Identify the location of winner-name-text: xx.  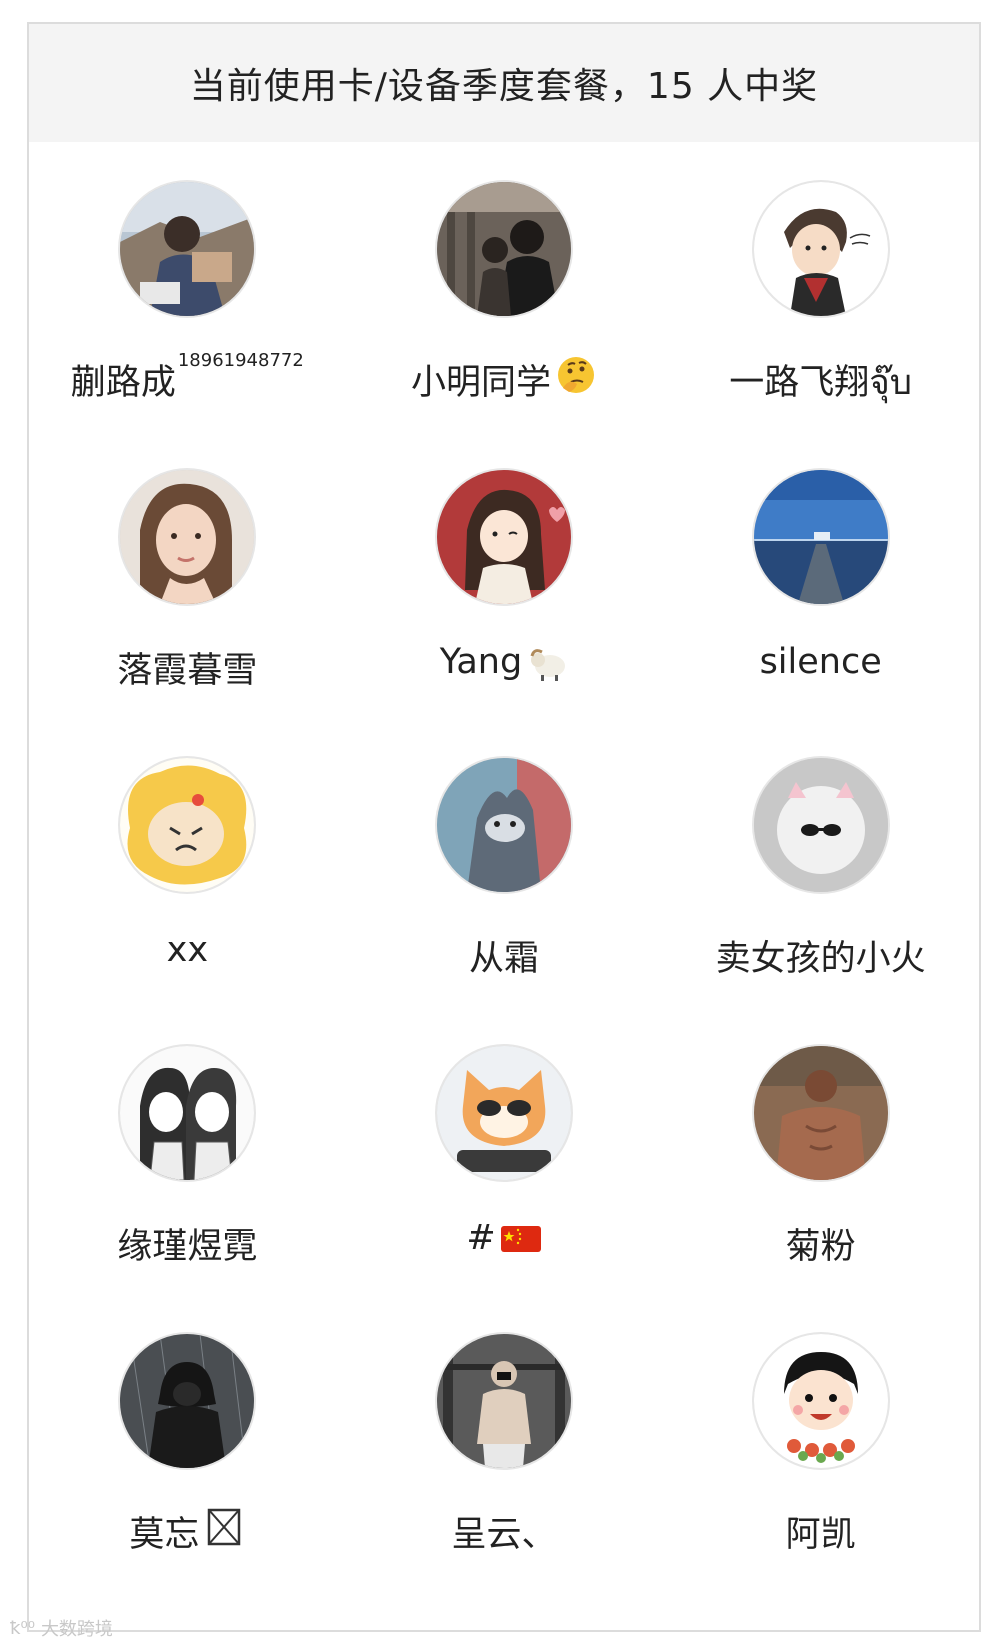
(187, 950).